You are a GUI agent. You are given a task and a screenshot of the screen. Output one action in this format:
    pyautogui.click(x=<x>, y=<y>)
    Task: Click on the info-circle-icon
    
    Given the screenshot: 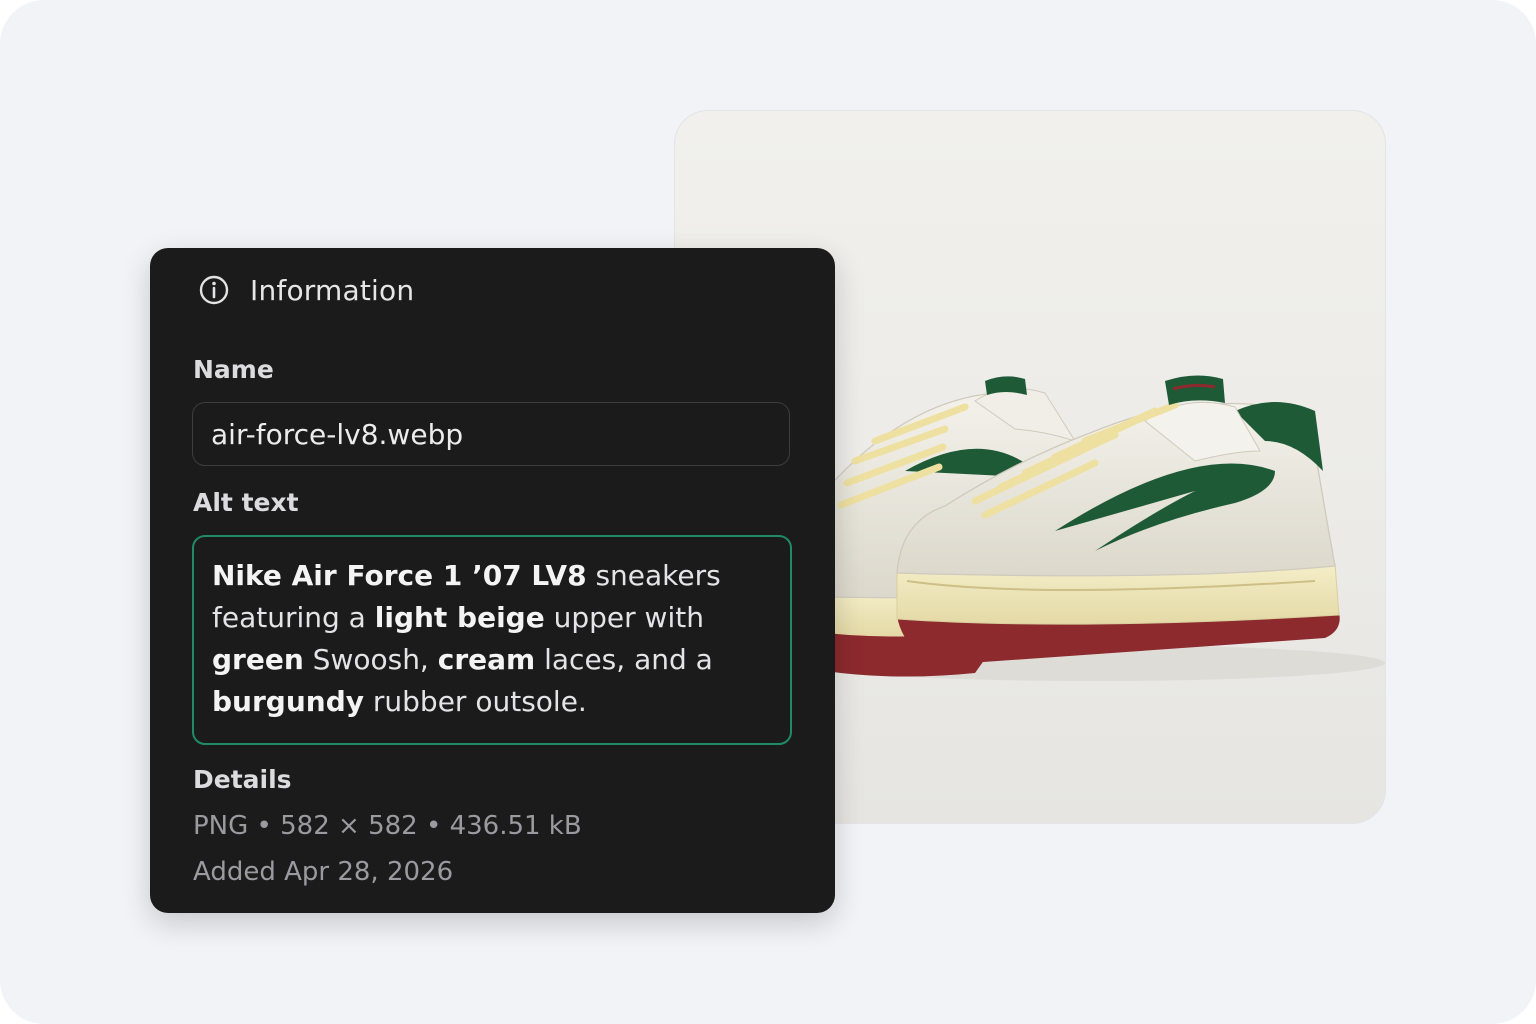 What is the action you would take?
    pyautogui.click(x=214, y=290)
    